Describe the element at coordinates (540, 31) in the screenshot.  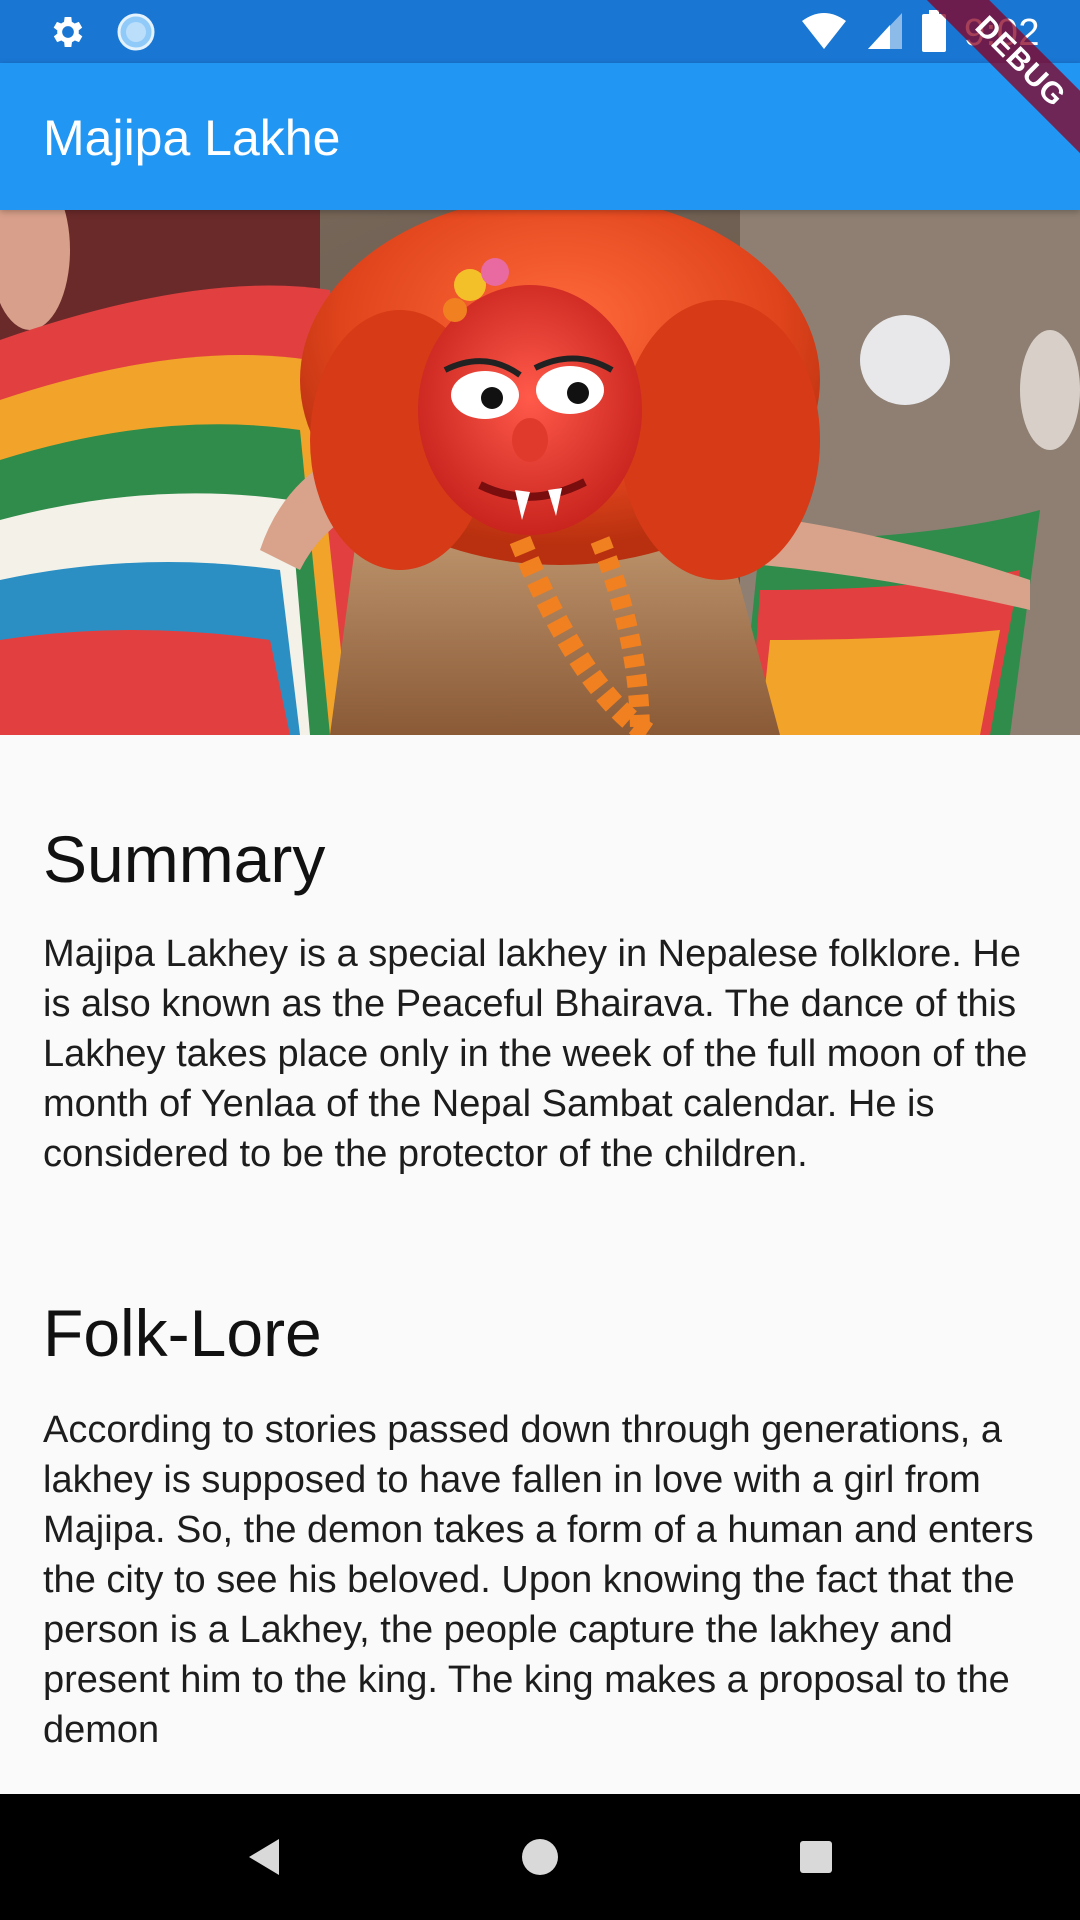
I see `status-bar: 9:02` at that location.